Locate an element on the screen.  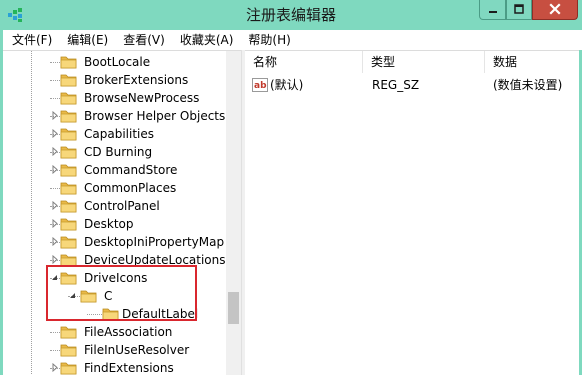
tree-item: C is located at coordinates (113, 296).